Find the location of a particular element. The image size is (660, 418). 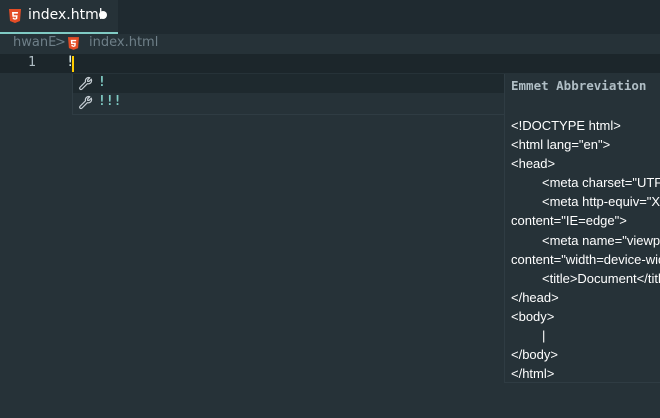

suggestion-item: !!! is located at coordinates (289, 102).